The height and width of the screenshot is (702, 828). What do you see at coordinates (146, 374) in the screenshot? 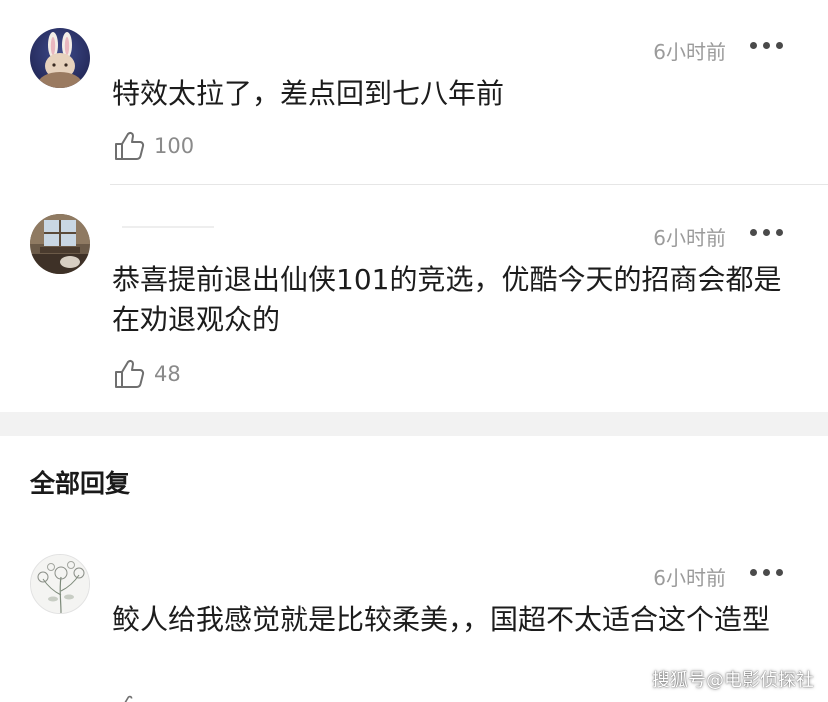
I see `like-button: 48` at bounding box center [146, 374].